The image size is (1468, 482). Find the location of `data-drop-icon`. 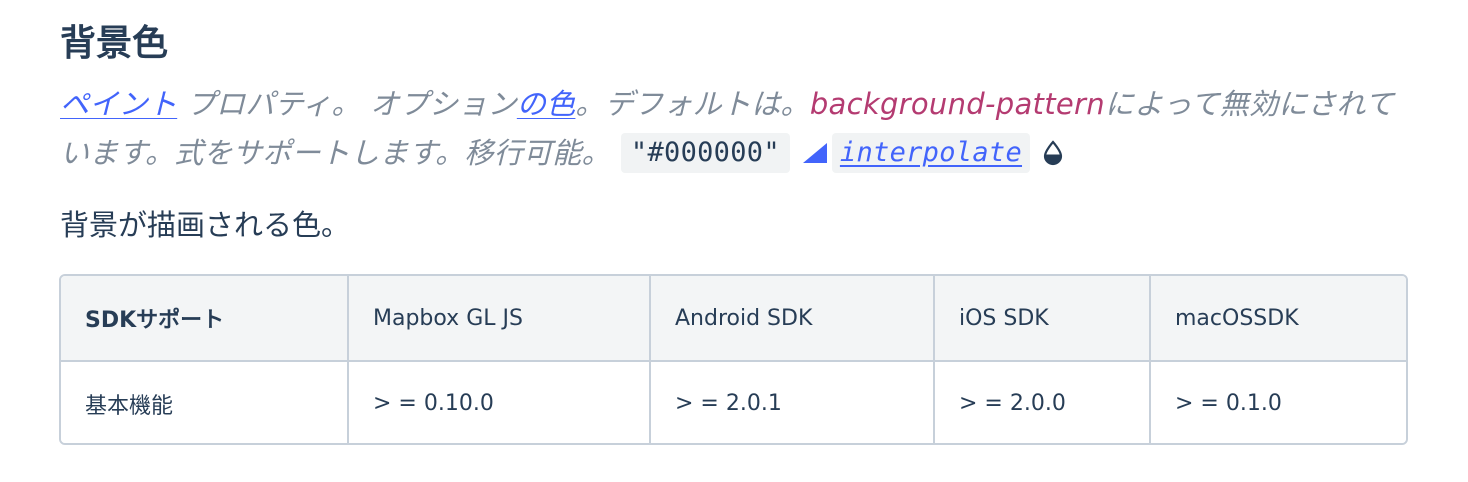

data-drop-icon is located at coordinates (1053, 149).